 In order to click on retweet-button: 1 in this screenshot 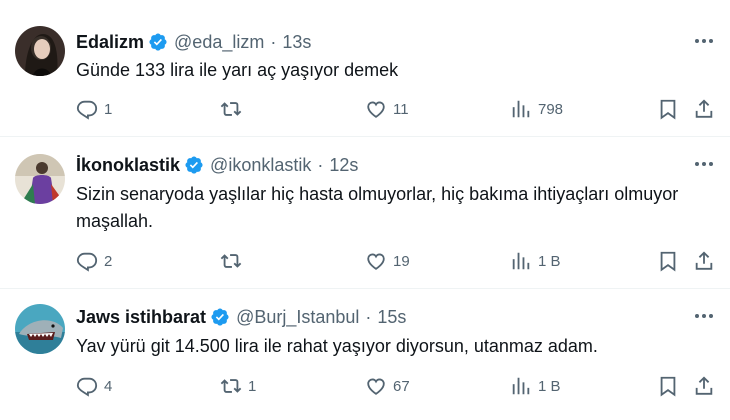, I will do `click(238, 386)`.